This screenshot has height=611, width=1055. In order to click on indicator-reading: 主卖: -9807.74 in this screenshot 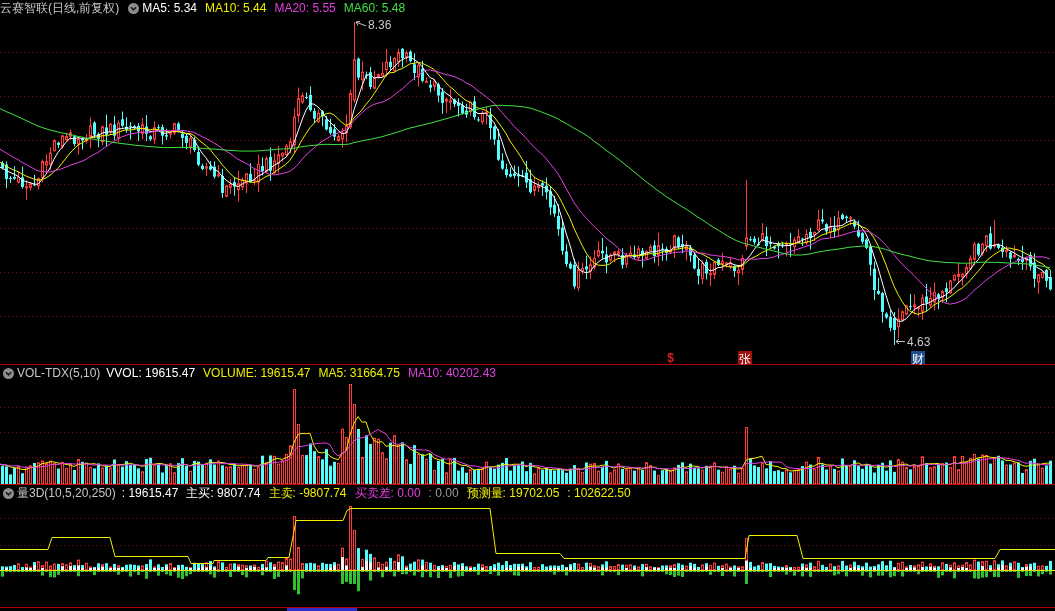, I will do `click(307, 493)`.